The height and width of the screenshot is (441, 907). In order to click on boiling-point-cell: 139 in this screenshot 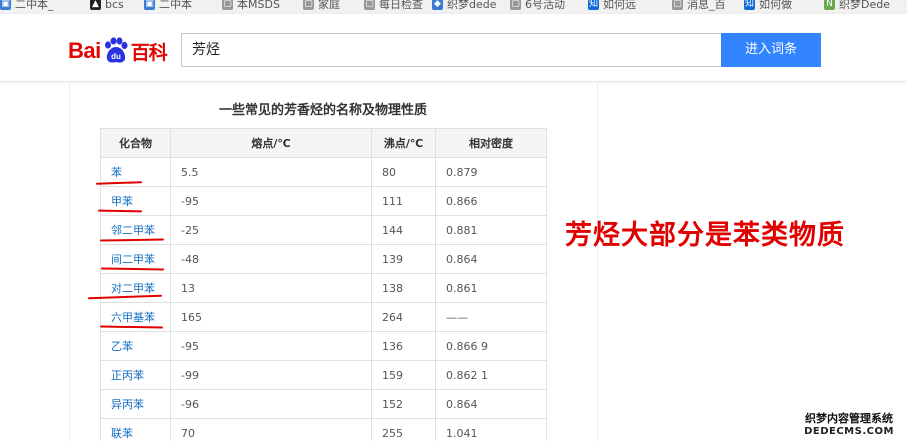, I will do `click(403, 259)`.